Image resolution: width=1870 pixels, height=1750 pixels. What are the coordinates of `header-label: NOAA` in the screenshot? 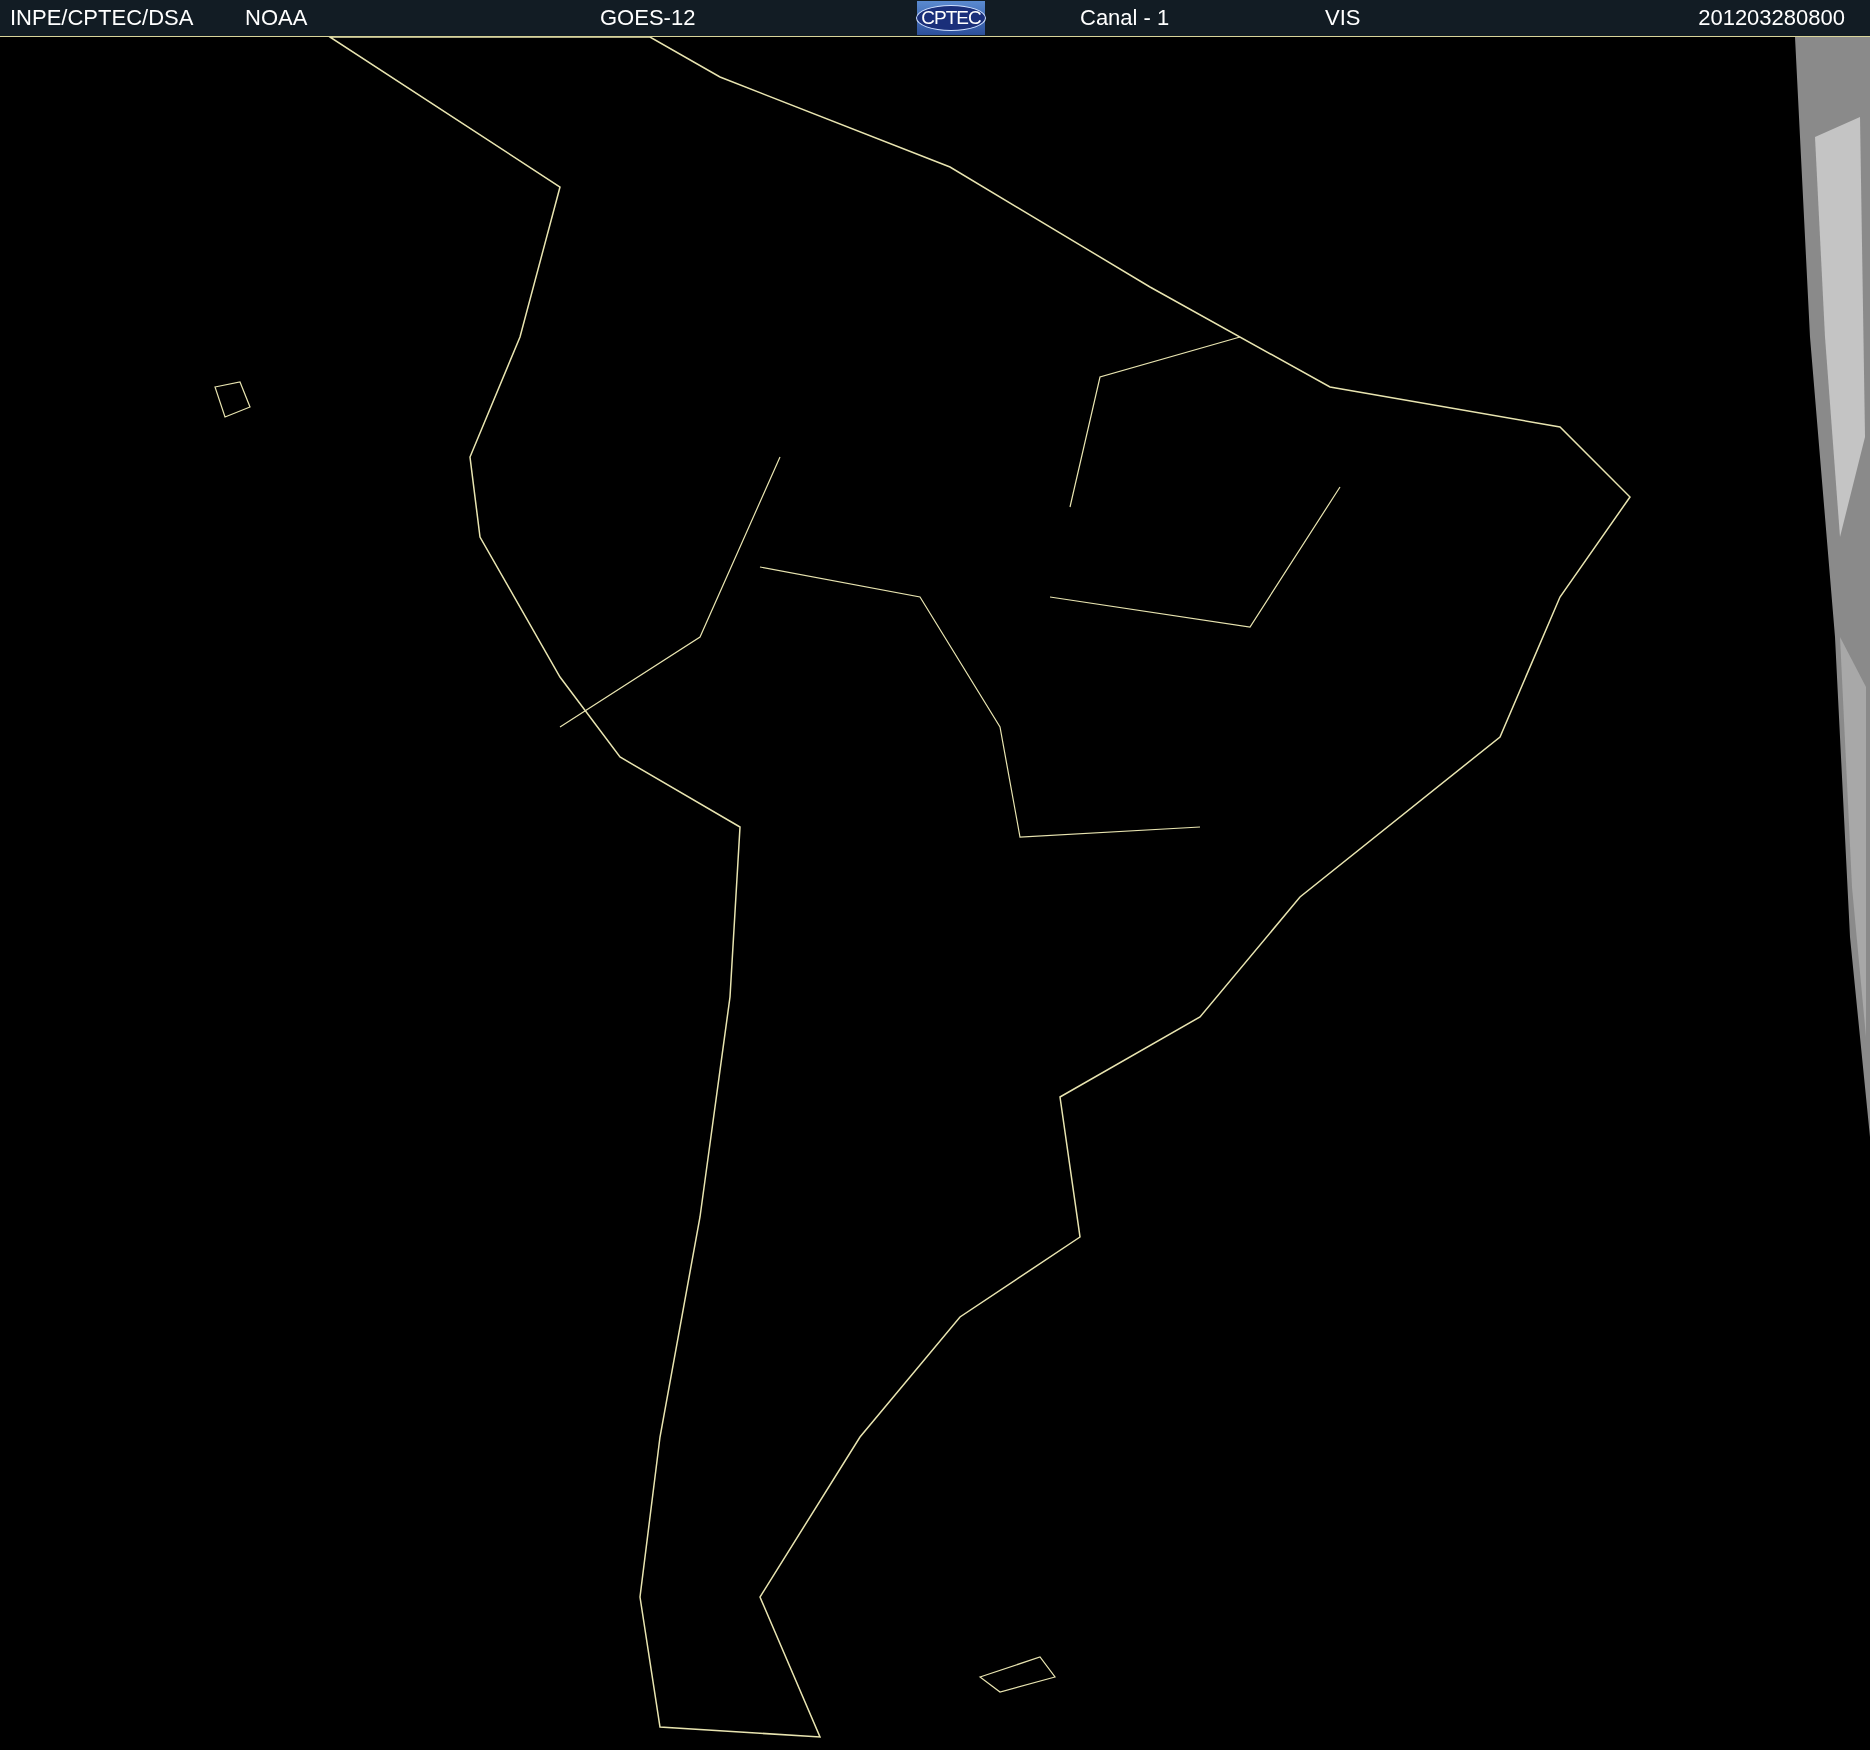 It's located at (277, 18).